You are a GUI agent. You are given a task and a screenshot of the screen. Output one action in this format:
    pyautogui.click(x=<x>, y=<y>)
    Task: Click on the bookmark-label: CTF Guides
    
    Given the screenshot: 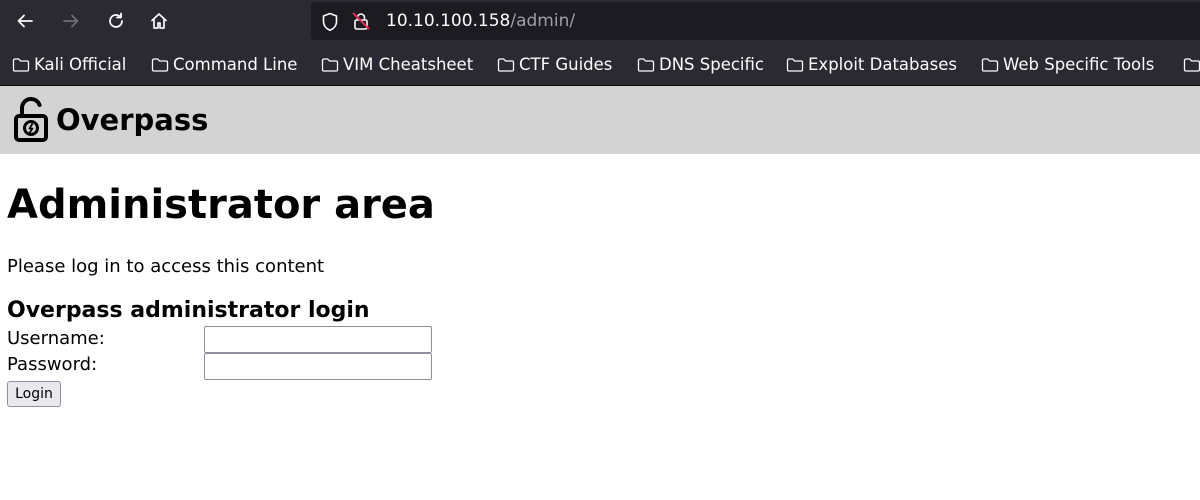 What is the action you would take?
    pyautogui.click(x=566, y=64)
    